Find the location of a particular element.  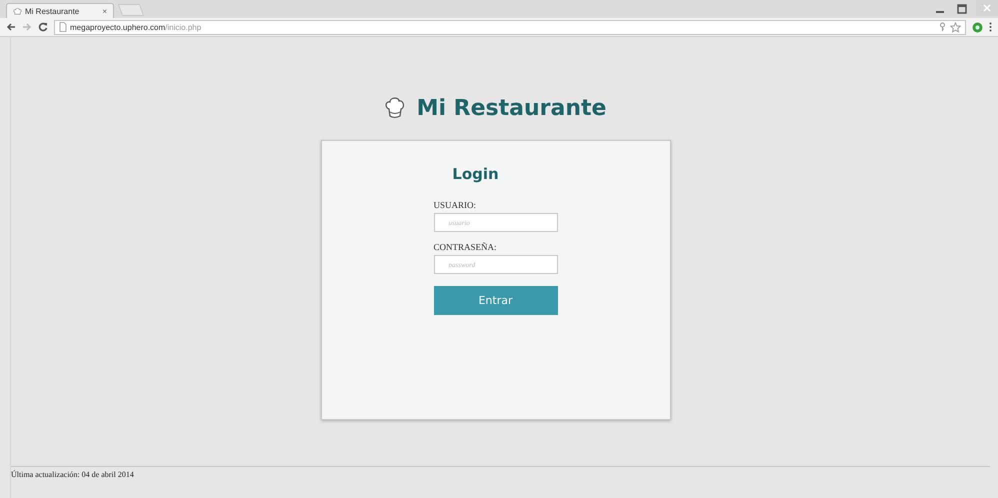

browser-tab: Mi Restaurante × is located at coordinates (60, 10).